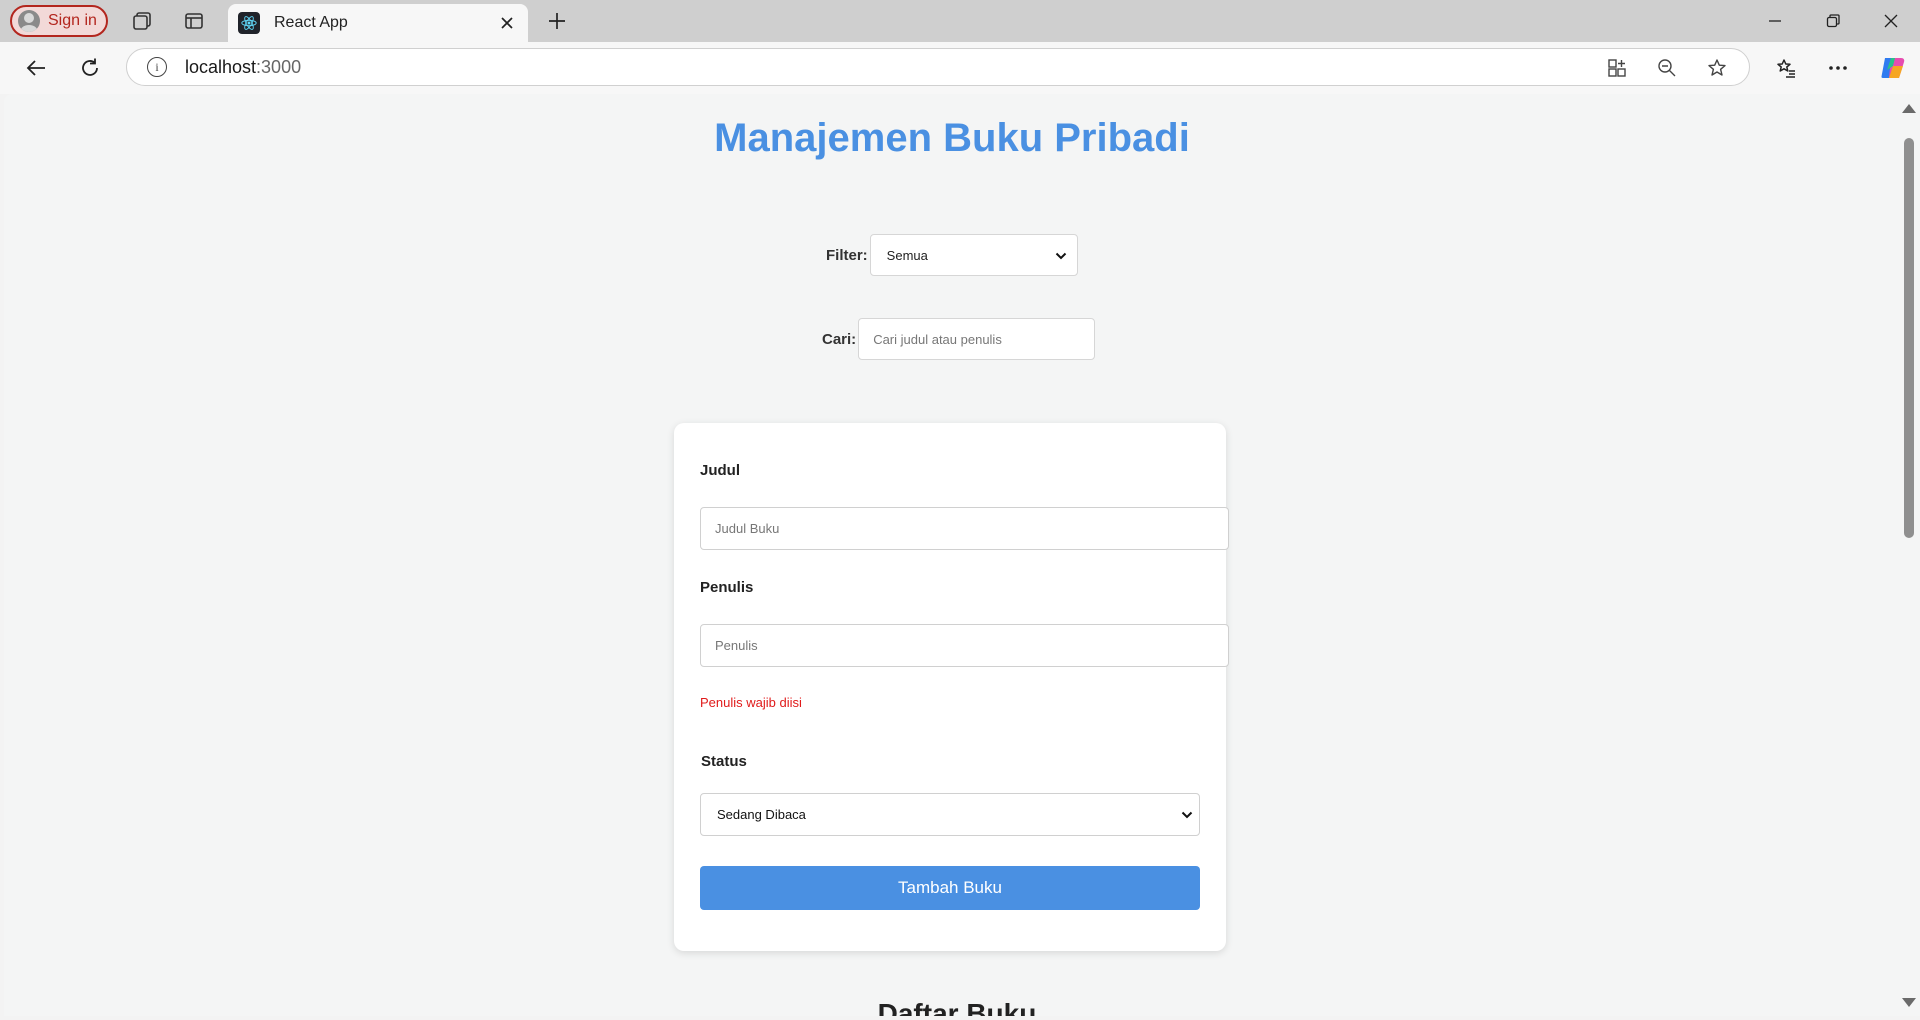  What do you see at coordinates (761, 814) in the screenshot?
I see `status-selected-value: Sedang Dibaca` at bounding box center [761, 814].